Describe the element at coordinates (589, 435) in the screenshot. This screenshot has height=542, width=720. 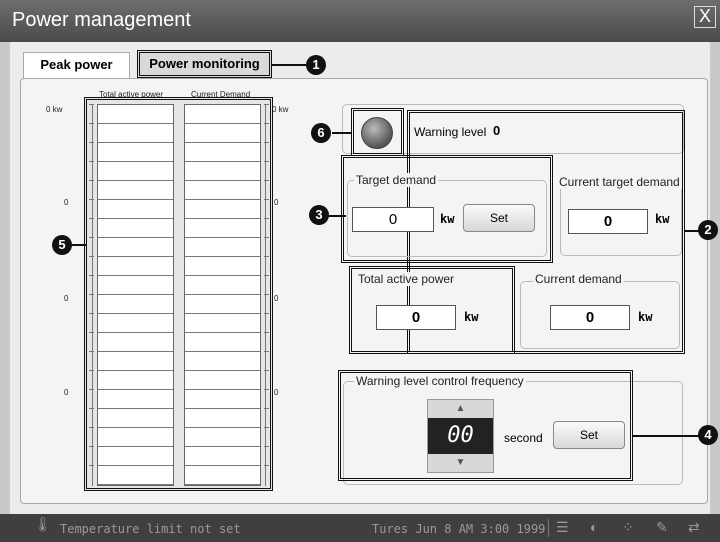
I see `frequency-set-button: Set` at that location.